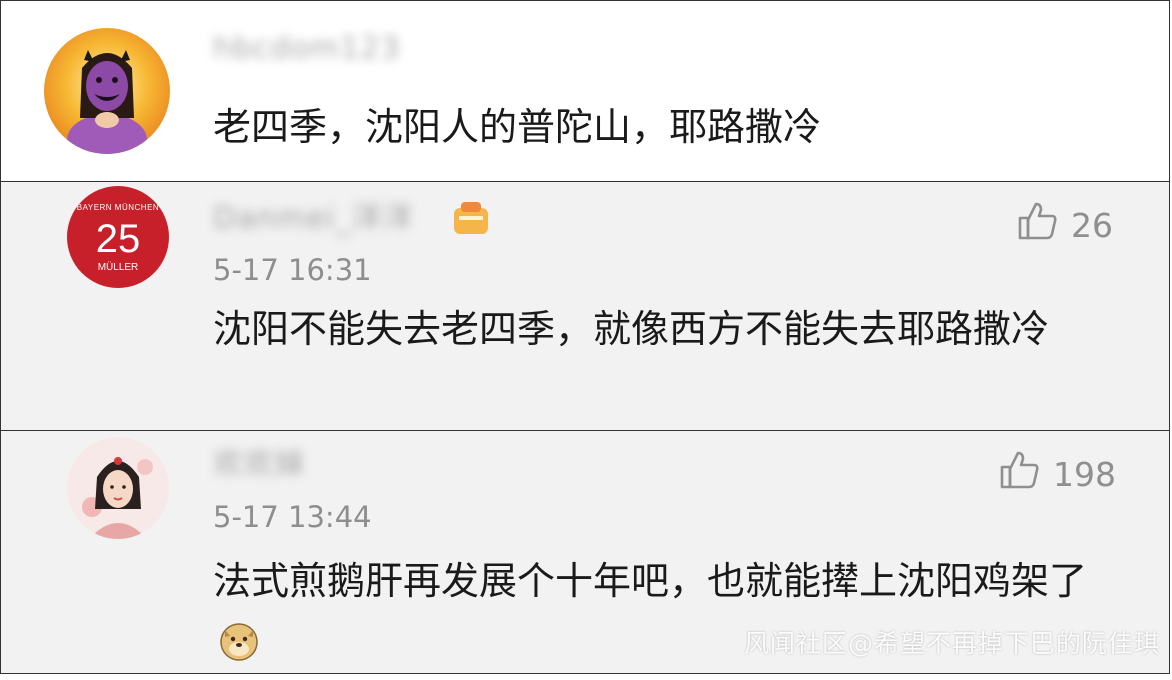 Image resolution: width=1172 pixels, height=680 pixels. What do you see at coordinates (1092, 225) in the screenshot?
I see `like-count: 26` at bounding box center [1092, 225].